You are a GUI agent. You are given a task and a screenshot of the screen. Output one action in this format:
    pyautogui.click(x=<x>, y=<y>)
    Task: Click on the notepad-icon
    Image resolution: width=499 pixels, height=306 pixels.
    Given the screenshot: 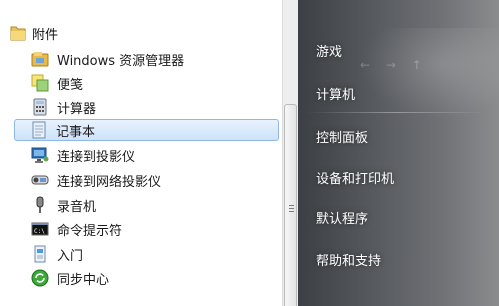 What is the action you would take?
    pyautogui.click(x=39, y=130)
    